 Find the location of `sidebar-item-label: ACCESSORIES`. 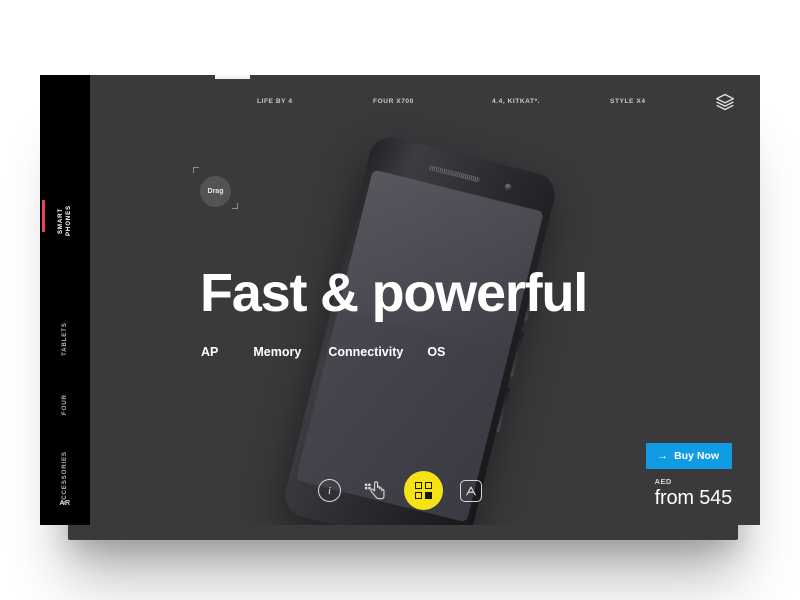

sidebar-item-label: ACCESSORIES is located at coordinates (64, 478).